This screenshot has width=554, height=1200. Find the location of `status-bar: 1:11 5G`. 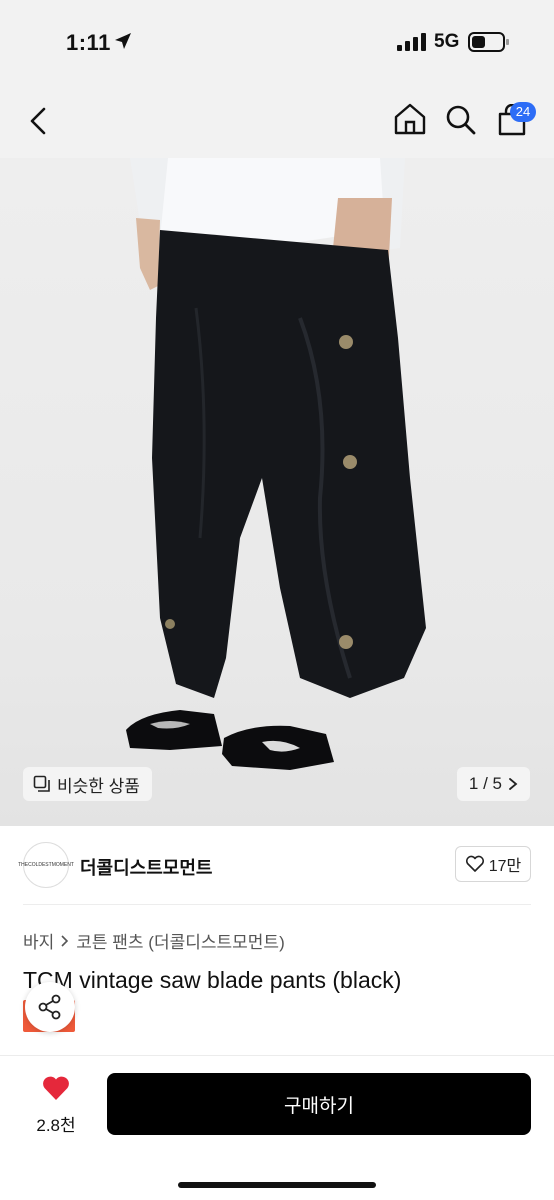

status-bar: 1:11 5G is located at coordinates (277, 42).